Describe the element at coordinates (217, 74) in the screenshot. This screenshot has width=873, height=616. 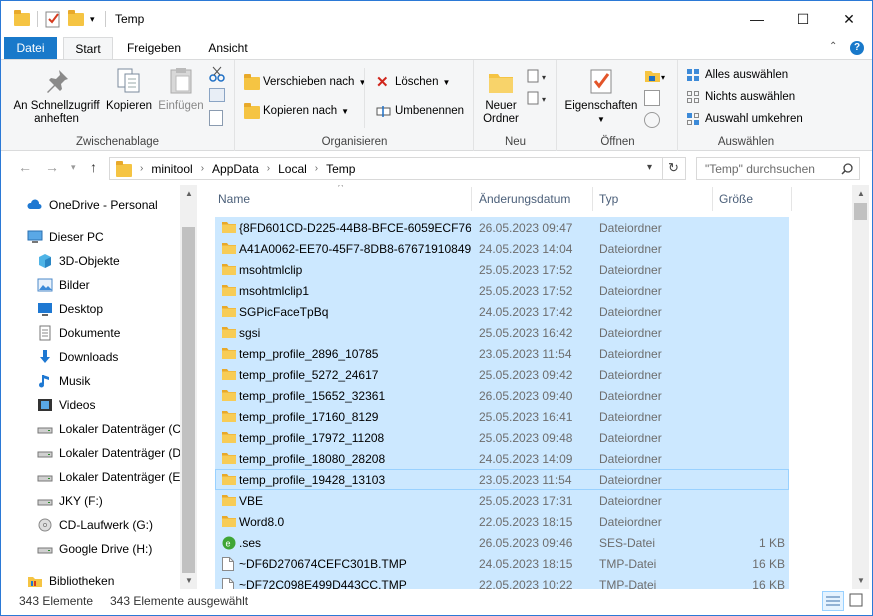
I see `cut-icon` at that location.